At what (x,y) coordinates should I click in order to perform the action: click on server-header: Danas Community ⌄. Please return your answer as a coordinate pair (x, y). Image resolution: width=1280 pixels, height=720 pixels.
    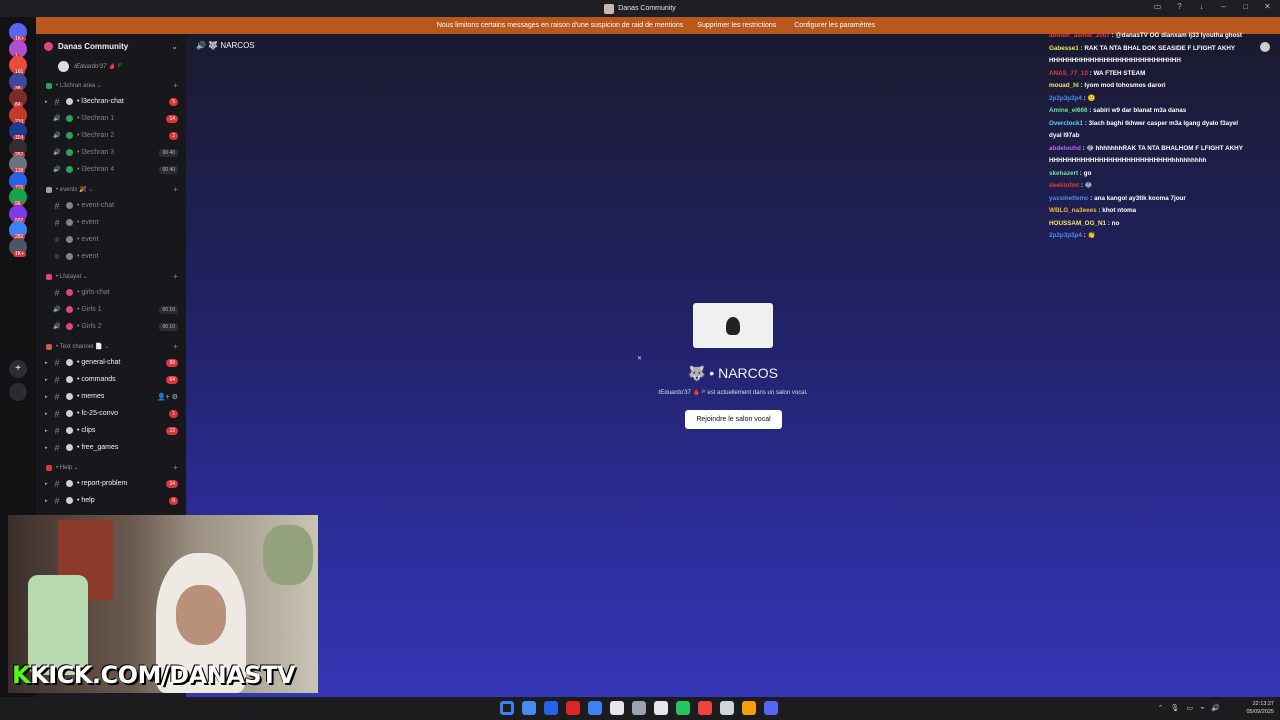
    Looking at the image, I should click on (111, 46).